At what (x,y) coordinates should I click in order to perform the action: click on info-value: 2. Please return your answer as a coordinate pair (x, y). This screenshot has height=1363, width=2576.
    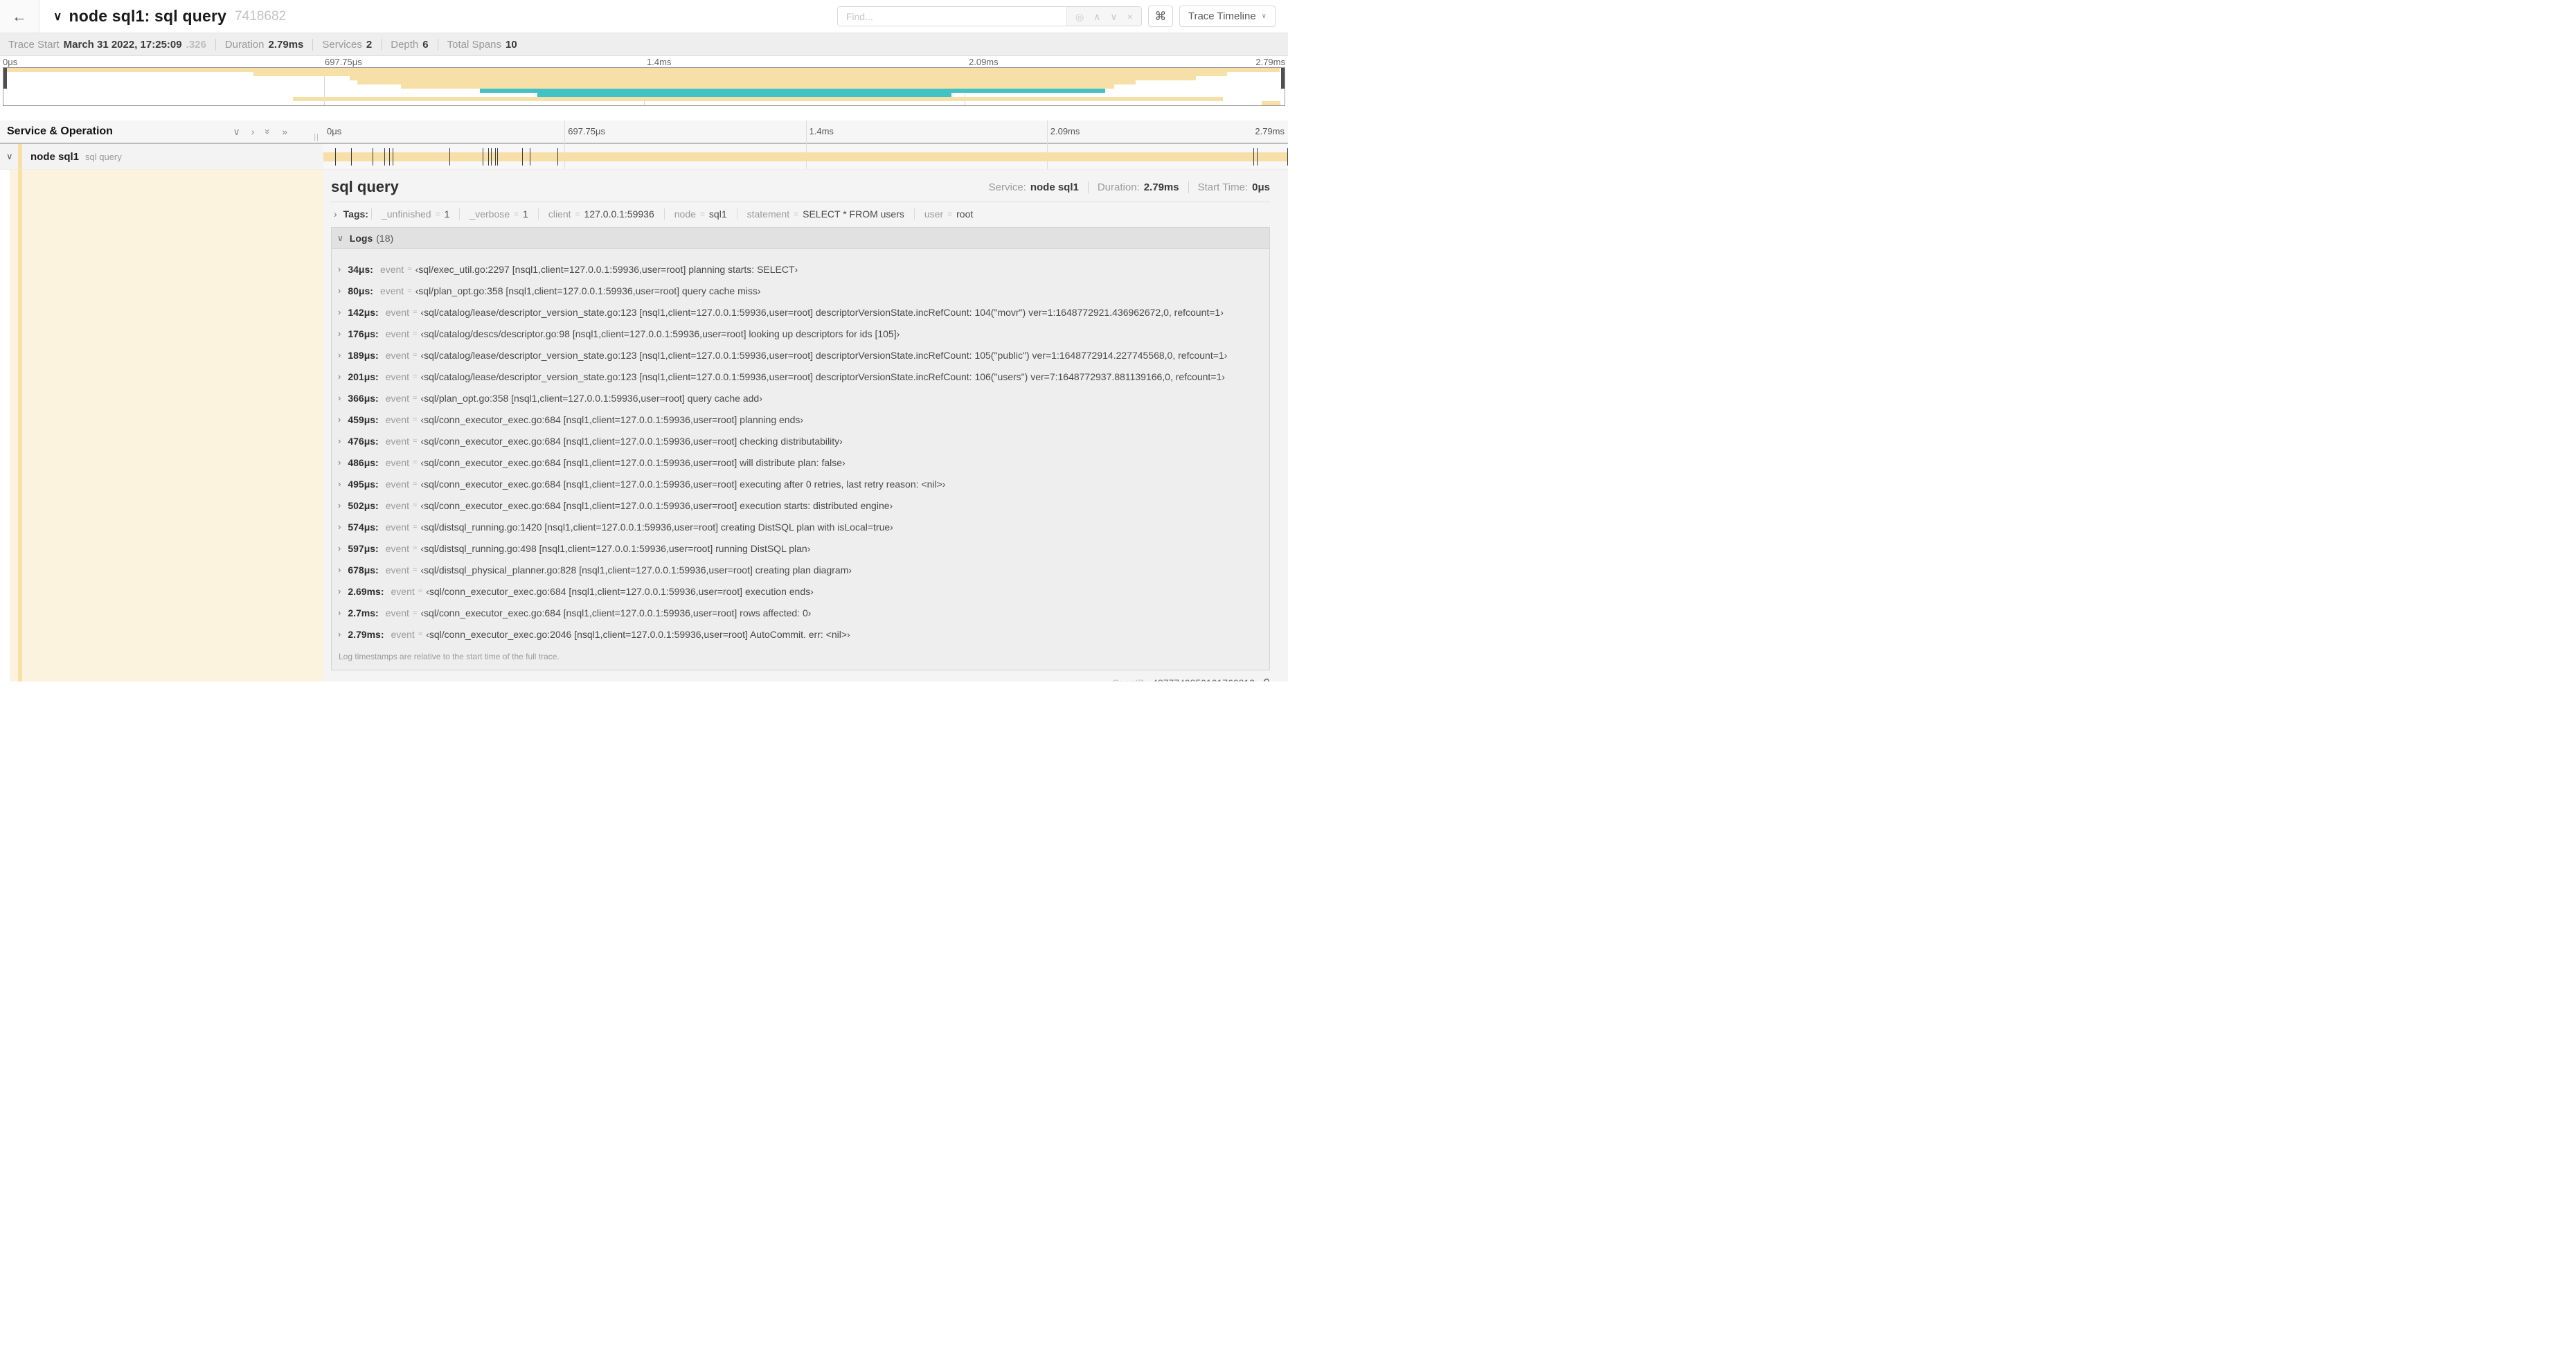
    Looking at the image, I should click on (369, 45).